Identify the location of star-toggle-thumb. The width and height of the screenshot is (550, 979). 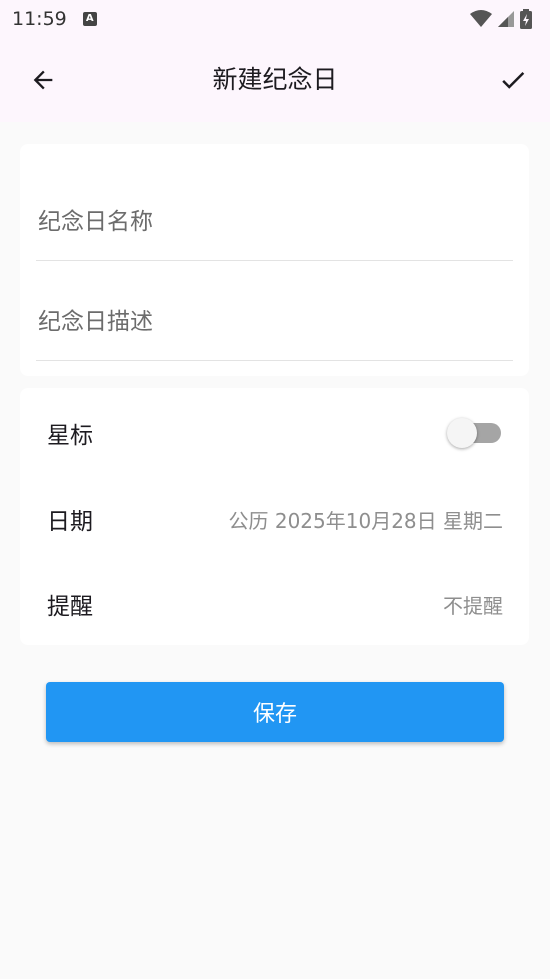
(462, 433).